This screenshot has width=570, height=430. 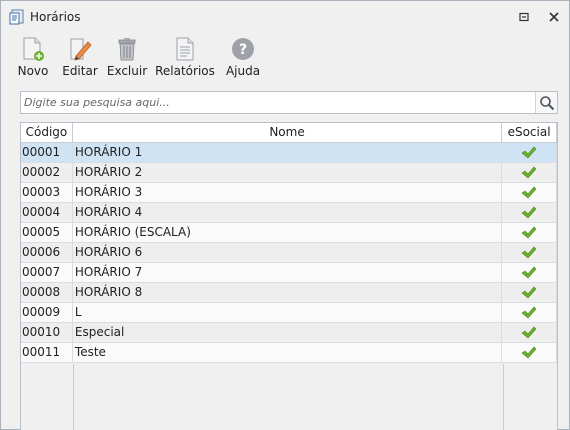 I want to click on table-row: 00011 Teste, so click(x=289, y=353).